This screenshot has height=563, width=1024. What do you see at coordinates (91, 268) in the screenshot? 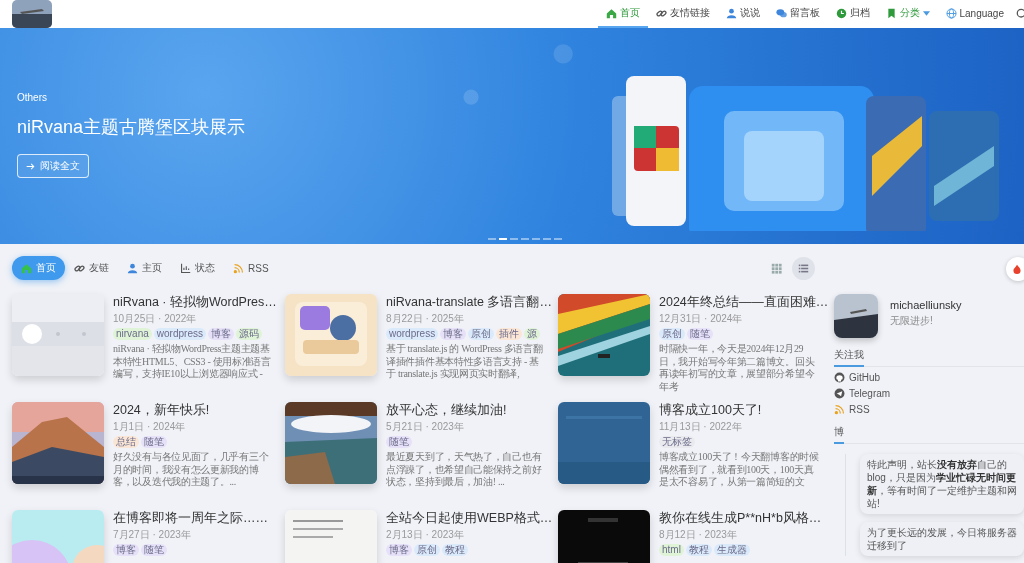
I see `filter-tab: 友链` at bounding box center [91, 268].